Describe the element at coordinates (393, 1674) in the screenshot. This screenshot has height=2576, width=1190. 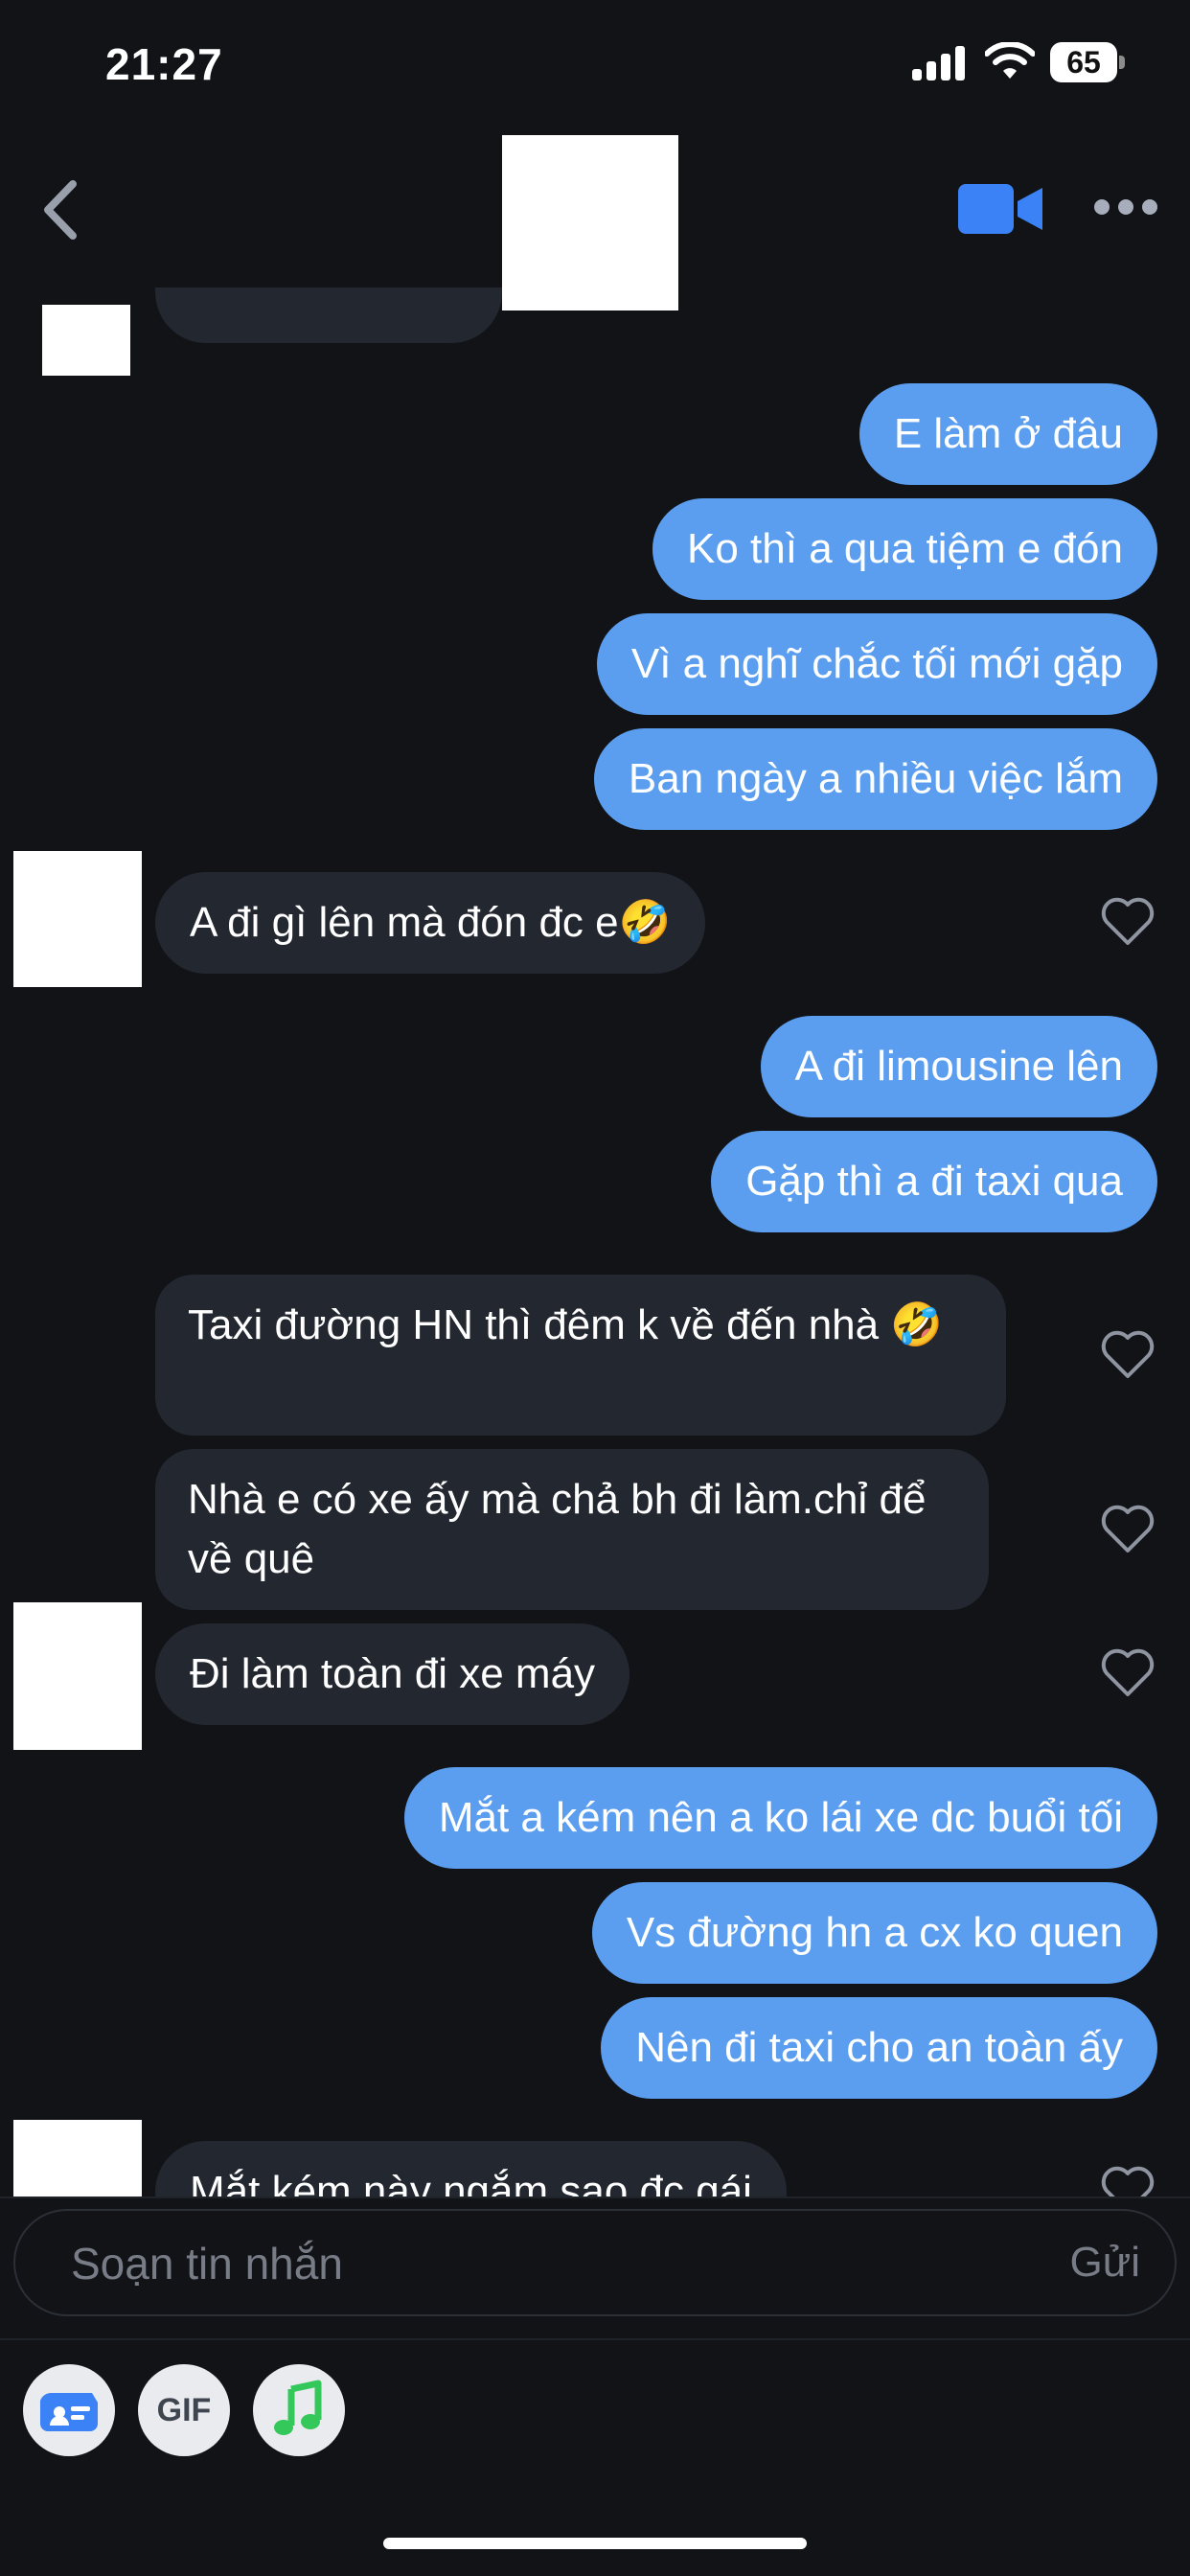
I see `incoming-message: Đi làm toàn đi xe máy` at that location.